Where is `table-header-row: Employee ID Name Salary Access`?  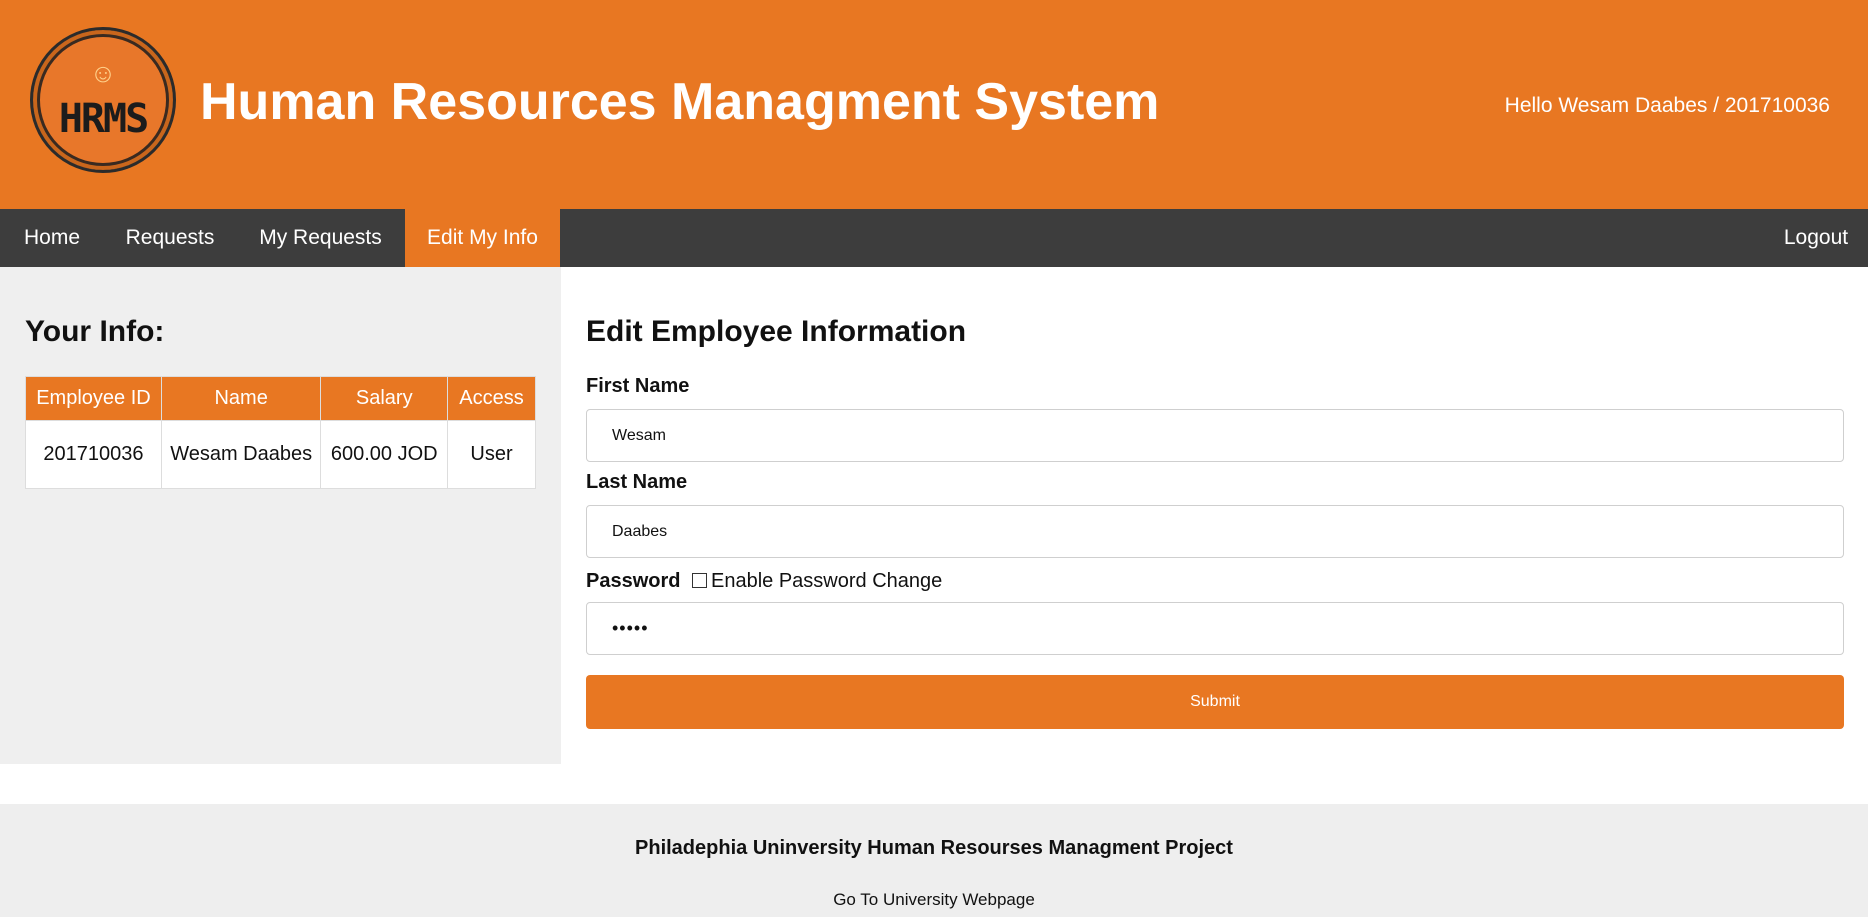 table-header-row: Employee ID Name Salary Access is located at coordinates (280, 398).